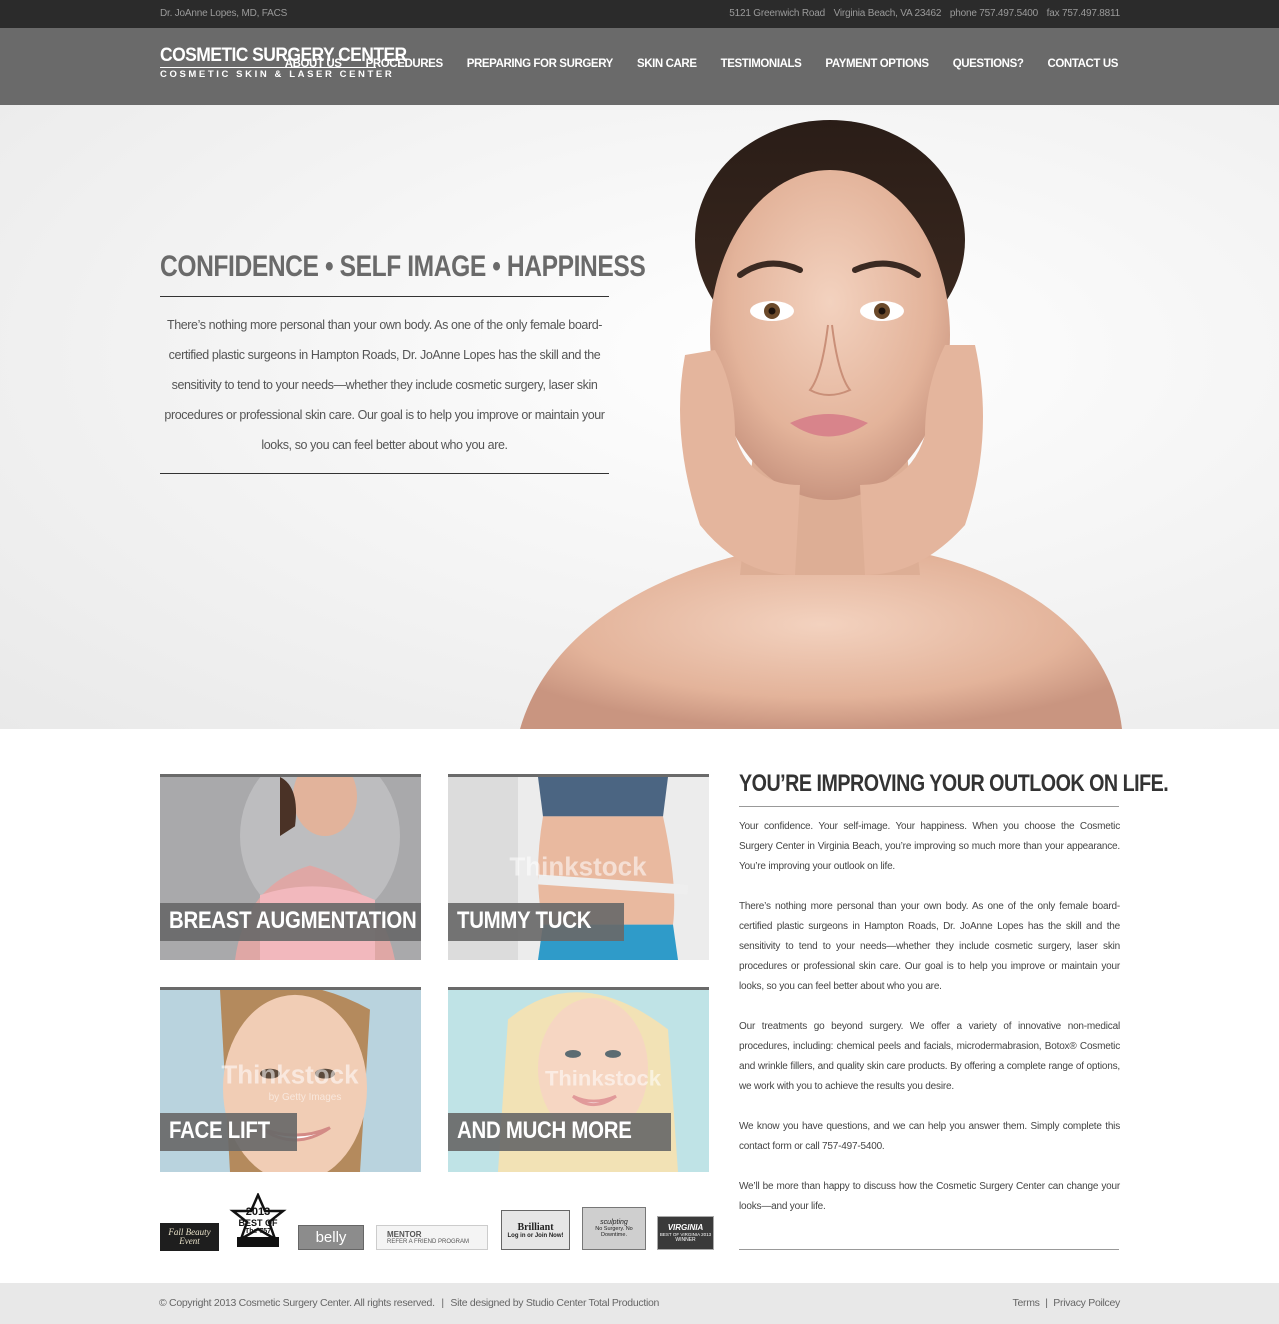 Image resolution: width=1279 pixels, height=1324 pixels. What do you see at coordinates (403, 266) in the screenshot?
I see `hero-title: CONFIDENCE • SELF IMAGE • HAPPINESS` at bounding box center [403, 266].